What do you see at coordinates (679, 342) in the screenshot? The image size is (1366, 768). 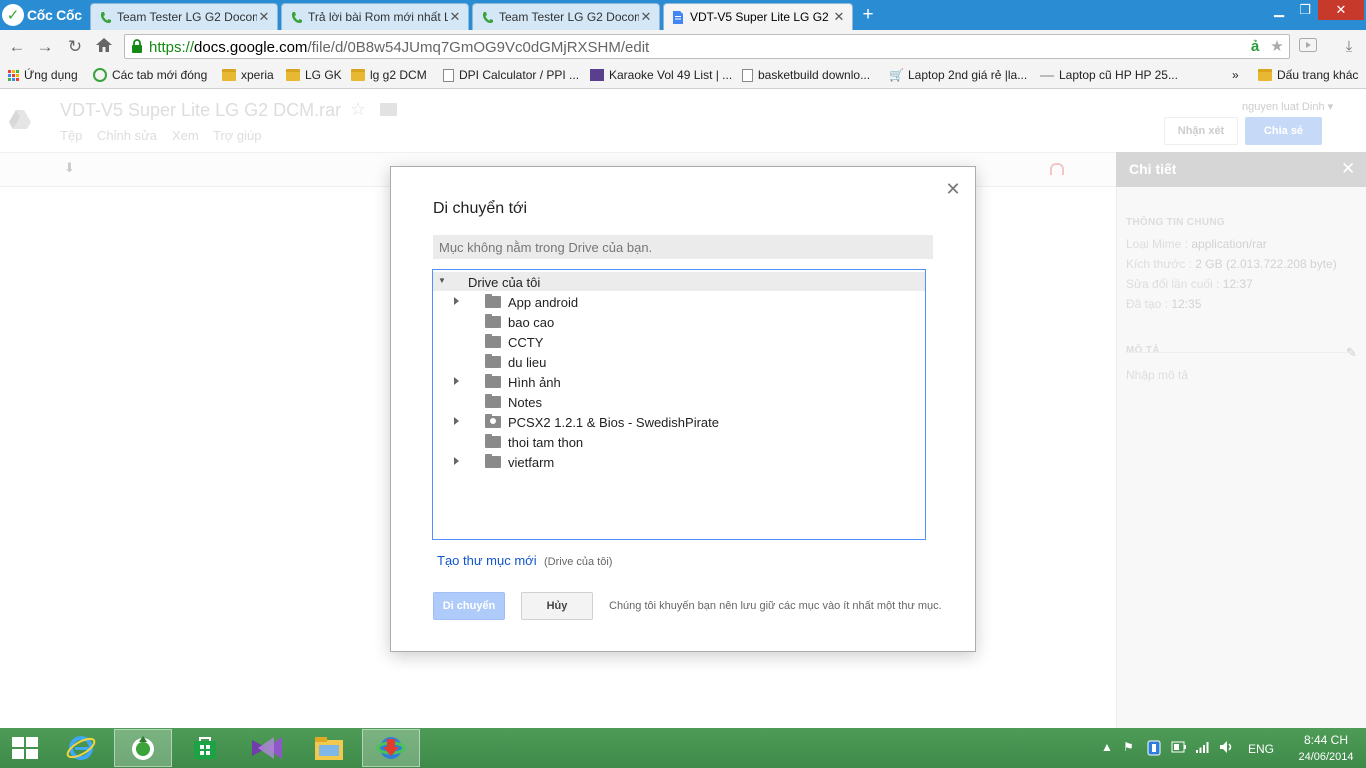 I see `folder-item-ccty: CCTY` at bounding box center [679, 342].